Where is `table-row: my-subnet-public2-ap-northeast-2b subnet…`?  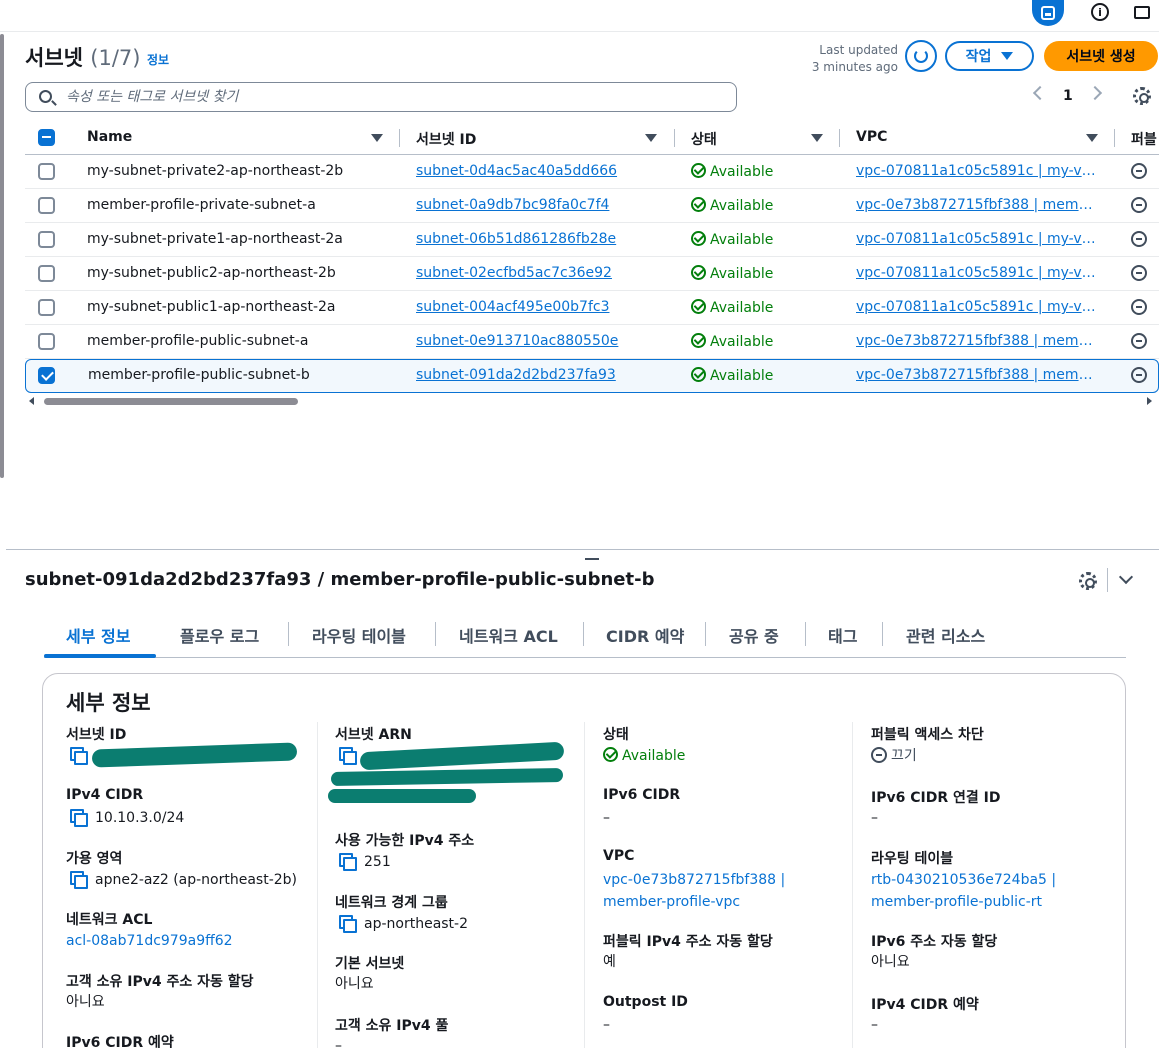
table-row: my-subnet-public2-ap-northeast-2b subnet… is located at coordinates (592, 274).